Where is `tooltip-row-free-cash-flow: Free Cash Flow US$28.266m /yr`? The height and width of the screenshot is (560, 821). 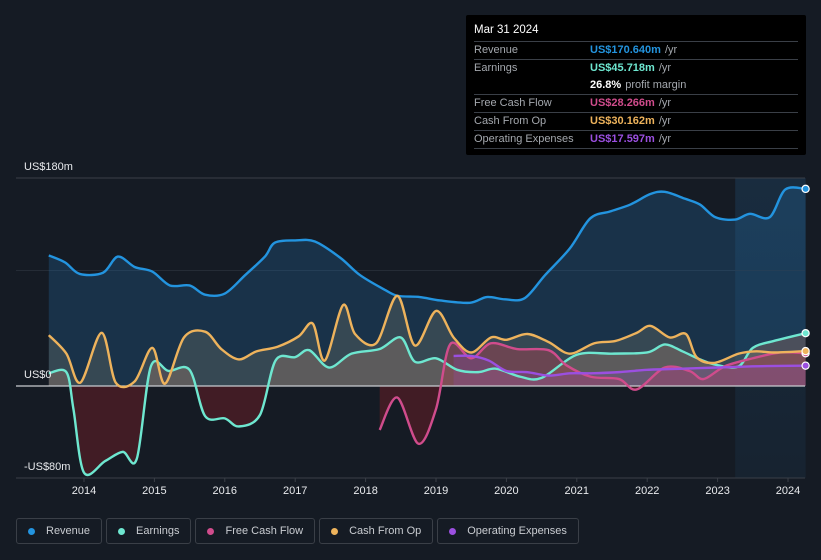 tooltip-row-free-cash-flow: Free Cash Flow US$28.266m /yr is located at coordinates (636, 104).